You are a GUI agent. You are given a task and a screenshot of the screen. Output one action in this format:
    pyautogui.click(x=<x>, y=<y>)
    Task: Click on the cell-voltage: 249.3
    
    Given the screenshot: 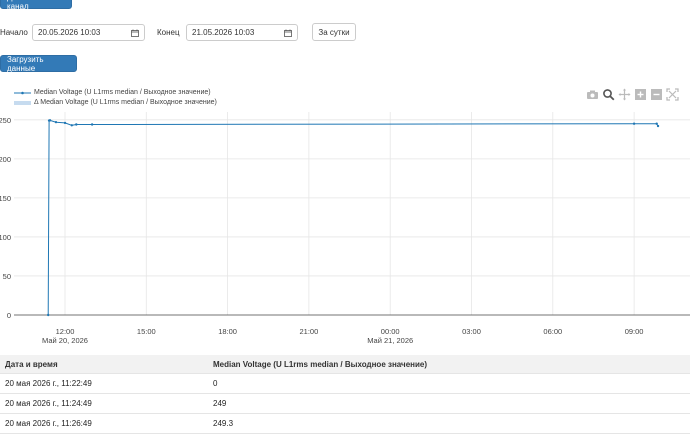 What is the action you would take?
    pyautogui.click(x=223, y=423)
    